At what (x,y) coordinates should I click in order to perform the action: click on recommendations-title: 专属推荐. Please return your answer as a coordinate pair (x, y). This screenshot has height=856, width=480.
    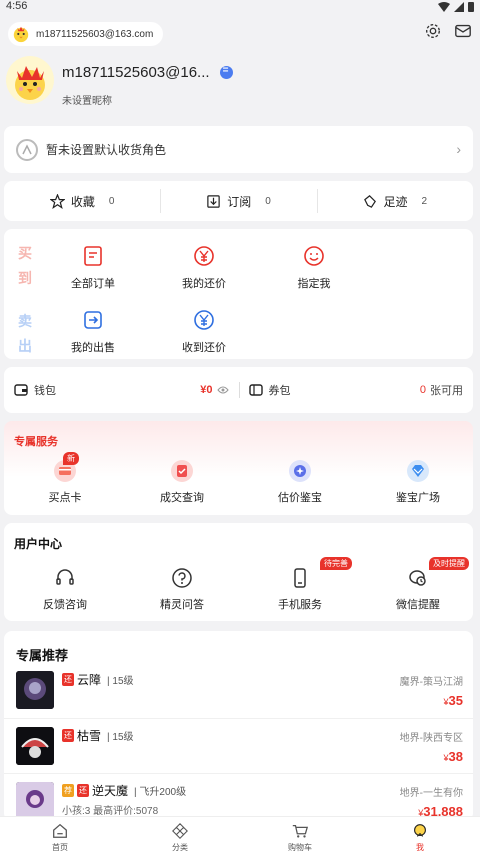
    Looking at the image, I should click on (42, 655).